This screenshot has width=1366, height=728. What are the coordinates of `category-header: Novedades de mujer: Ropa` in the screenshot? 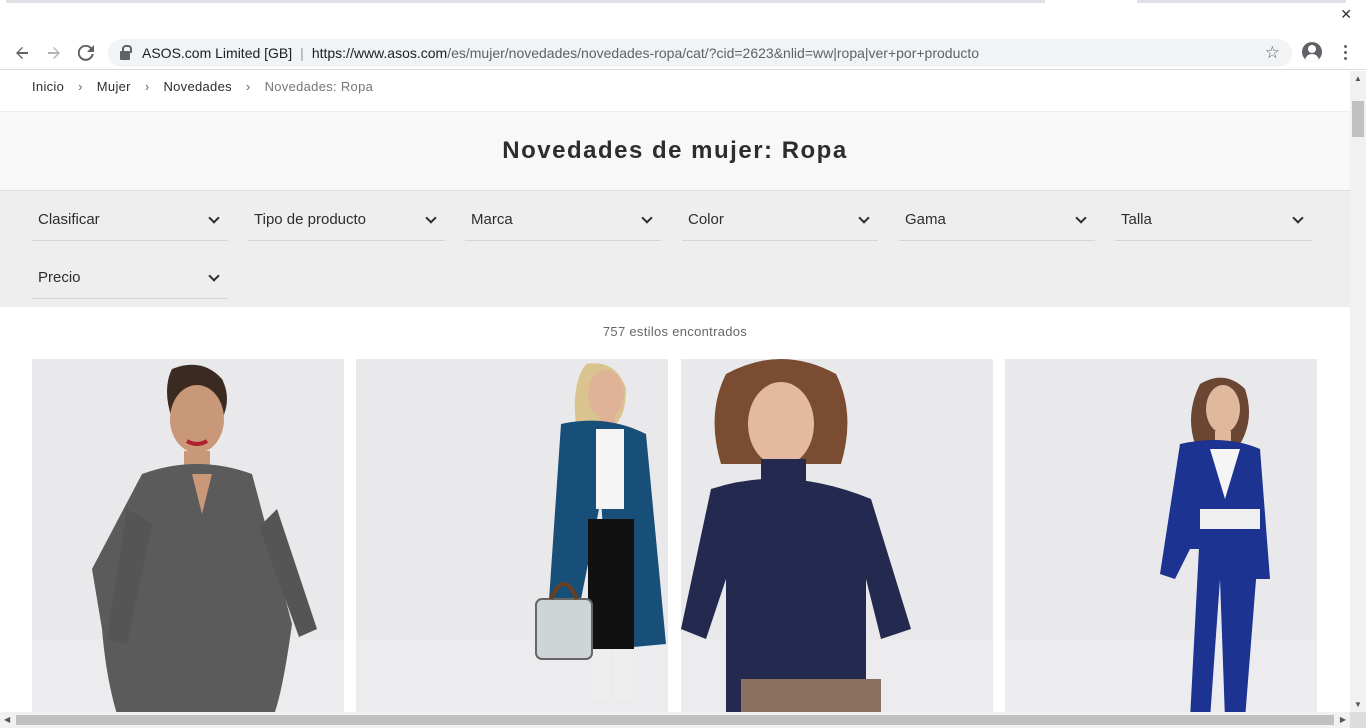 It's located at (675, 151).